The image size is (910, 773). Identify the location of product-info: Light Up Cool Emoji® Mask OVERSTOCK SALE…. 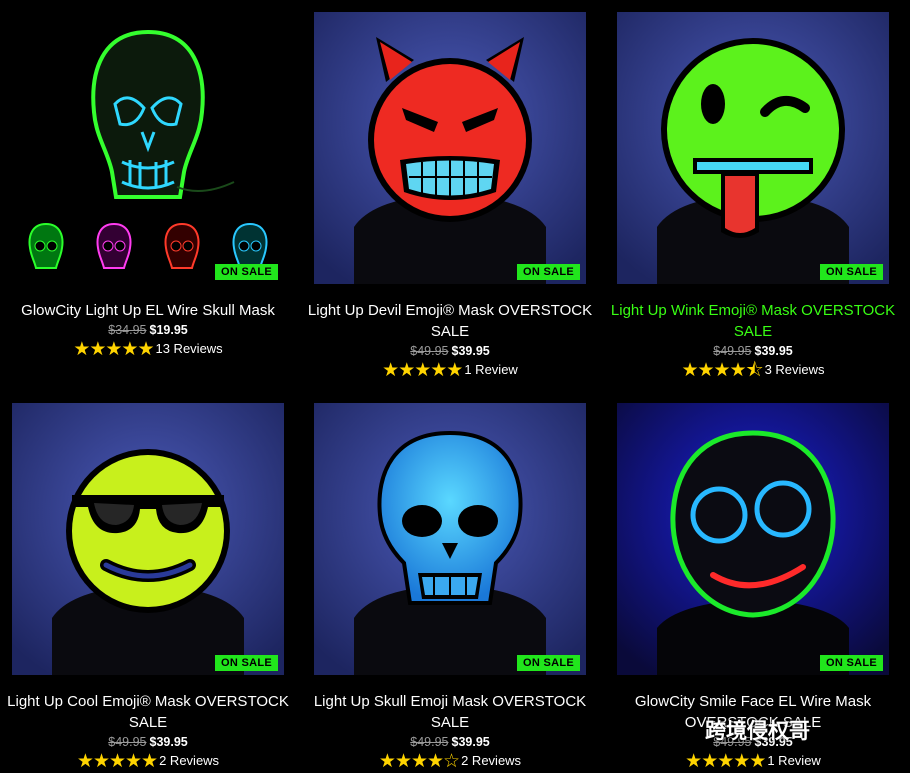
(148, 731).